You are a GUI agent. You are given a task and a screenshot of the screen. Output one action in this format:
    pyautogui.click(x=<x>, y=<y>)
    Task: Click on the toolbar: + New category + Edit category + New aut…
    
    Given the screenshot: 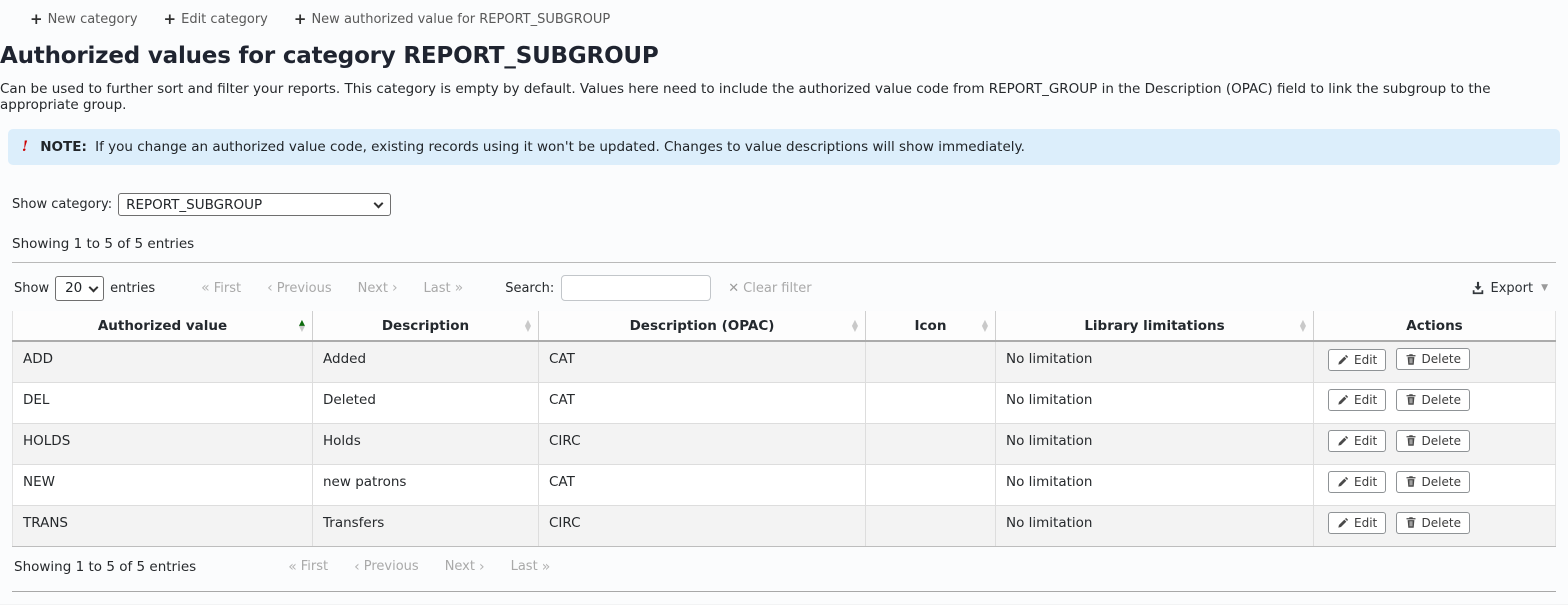 What is the action you would take?
    pyautogui.click(x=784, y=17)
    